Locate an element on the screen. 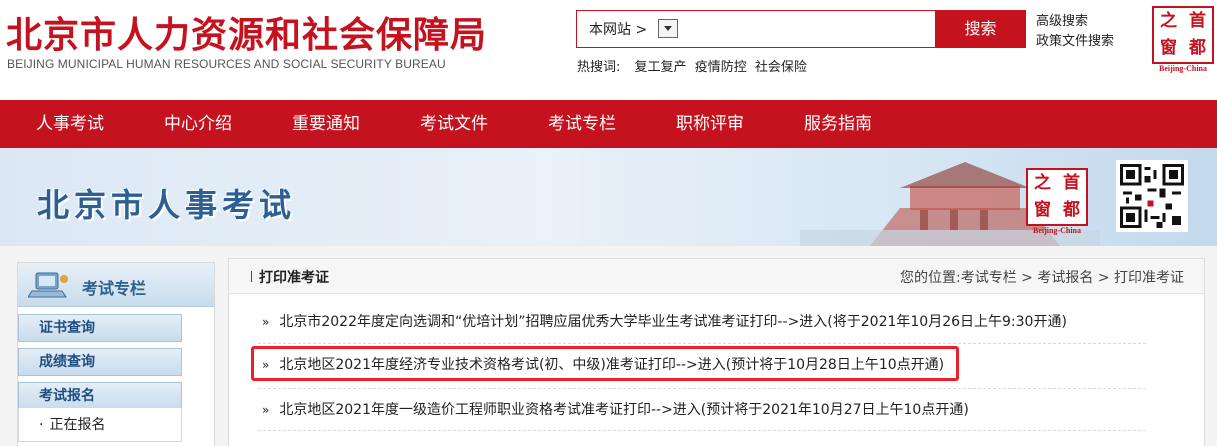  nav-item-exam-column: 考试专栏 is located at coordinates (582, 124).